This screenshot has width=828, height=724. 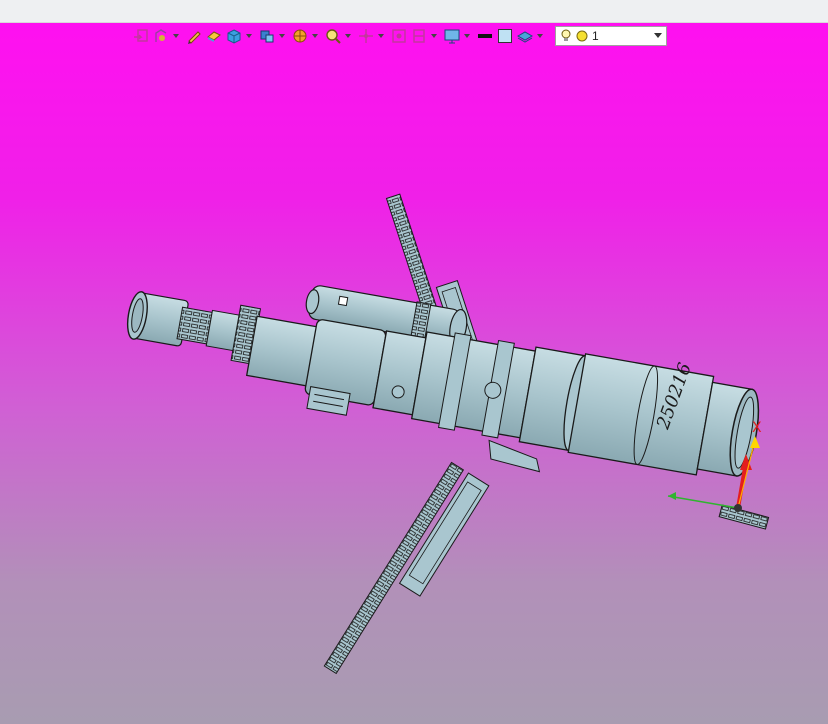 I want to click on render-style-icon, so click(x=300, y=36).